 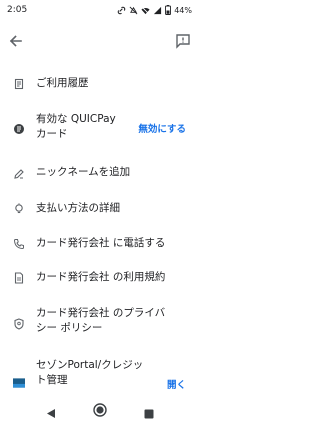 I want to click on feedback-icon, so click(x=183, y=41).